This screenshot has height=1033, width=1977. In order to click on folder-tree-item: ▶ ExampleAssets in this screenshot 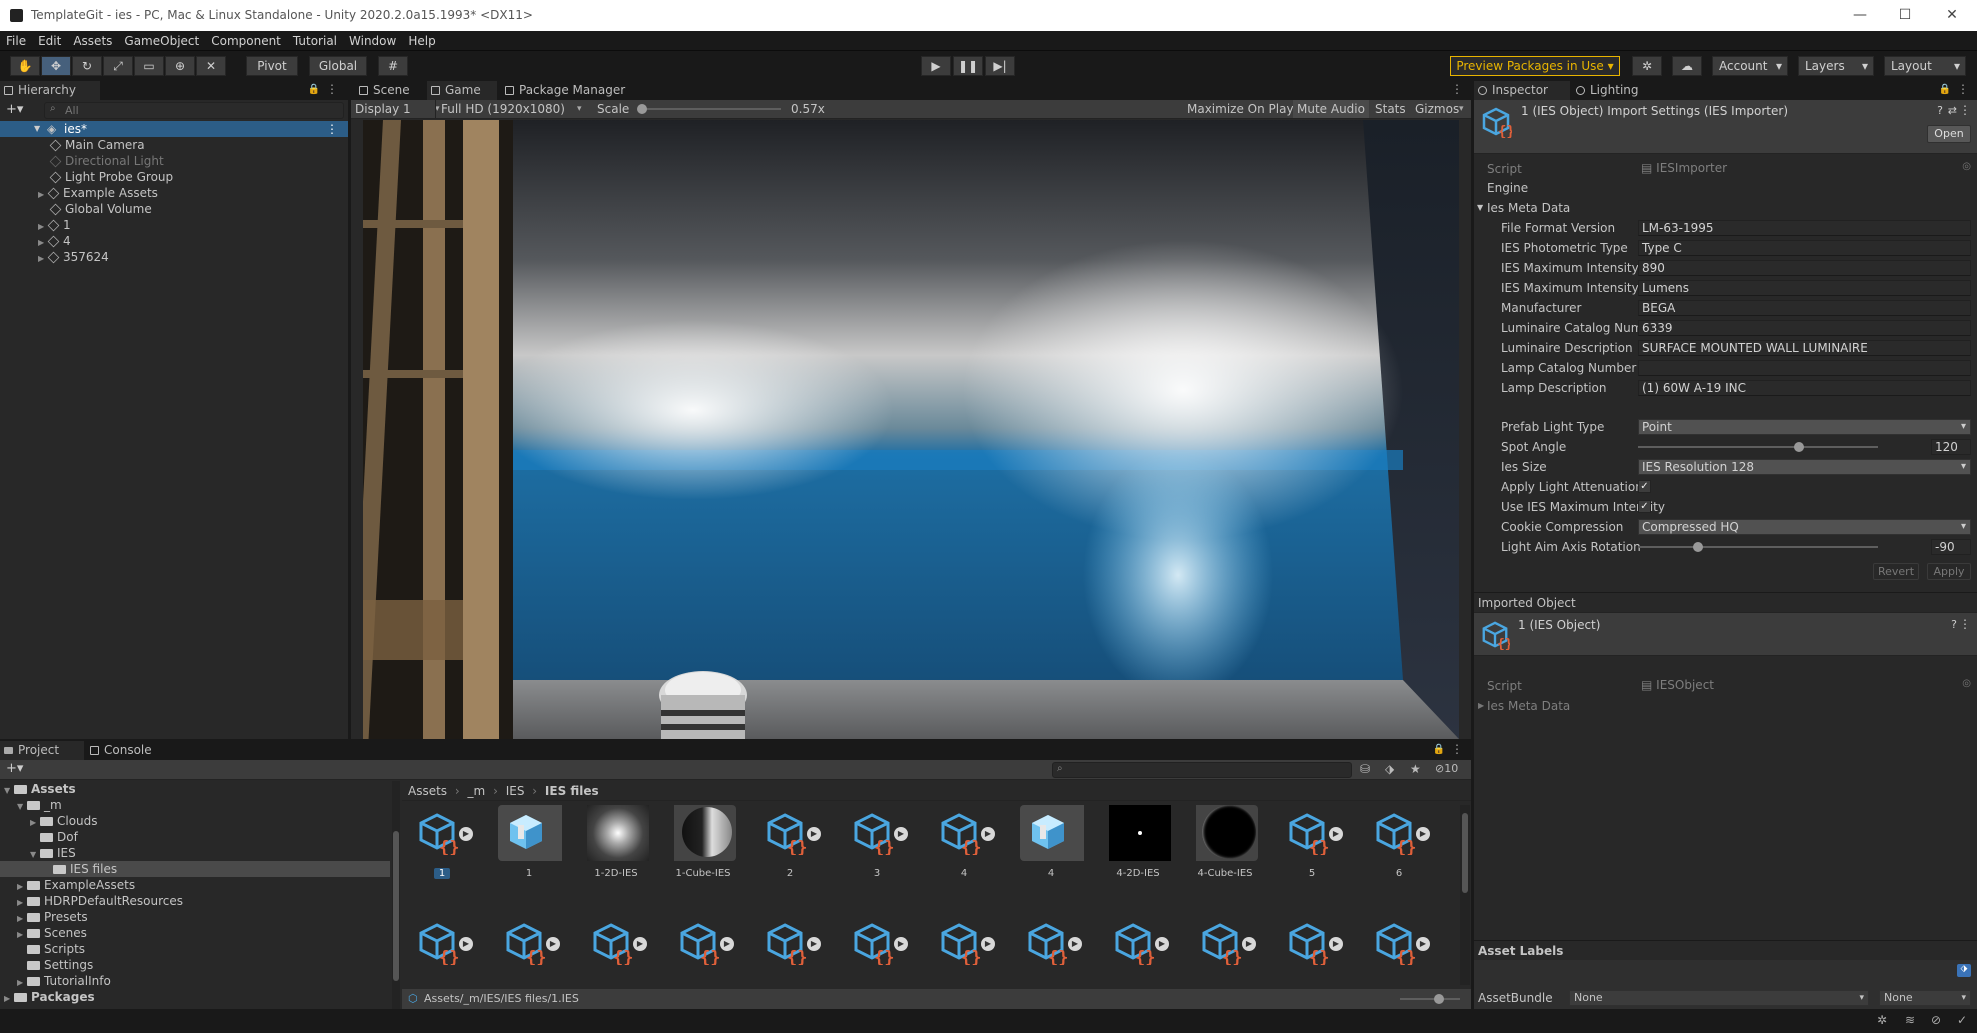, I will do `click(195, 885)`.